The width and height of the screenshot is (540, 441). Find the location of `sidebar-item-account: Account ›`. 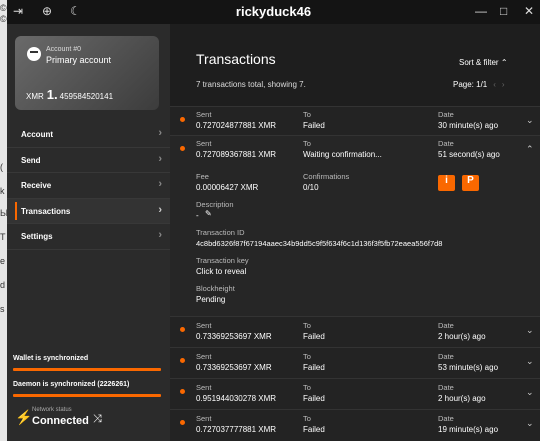

sidebar-item-account: Account › is located at coordinates (88, 135).